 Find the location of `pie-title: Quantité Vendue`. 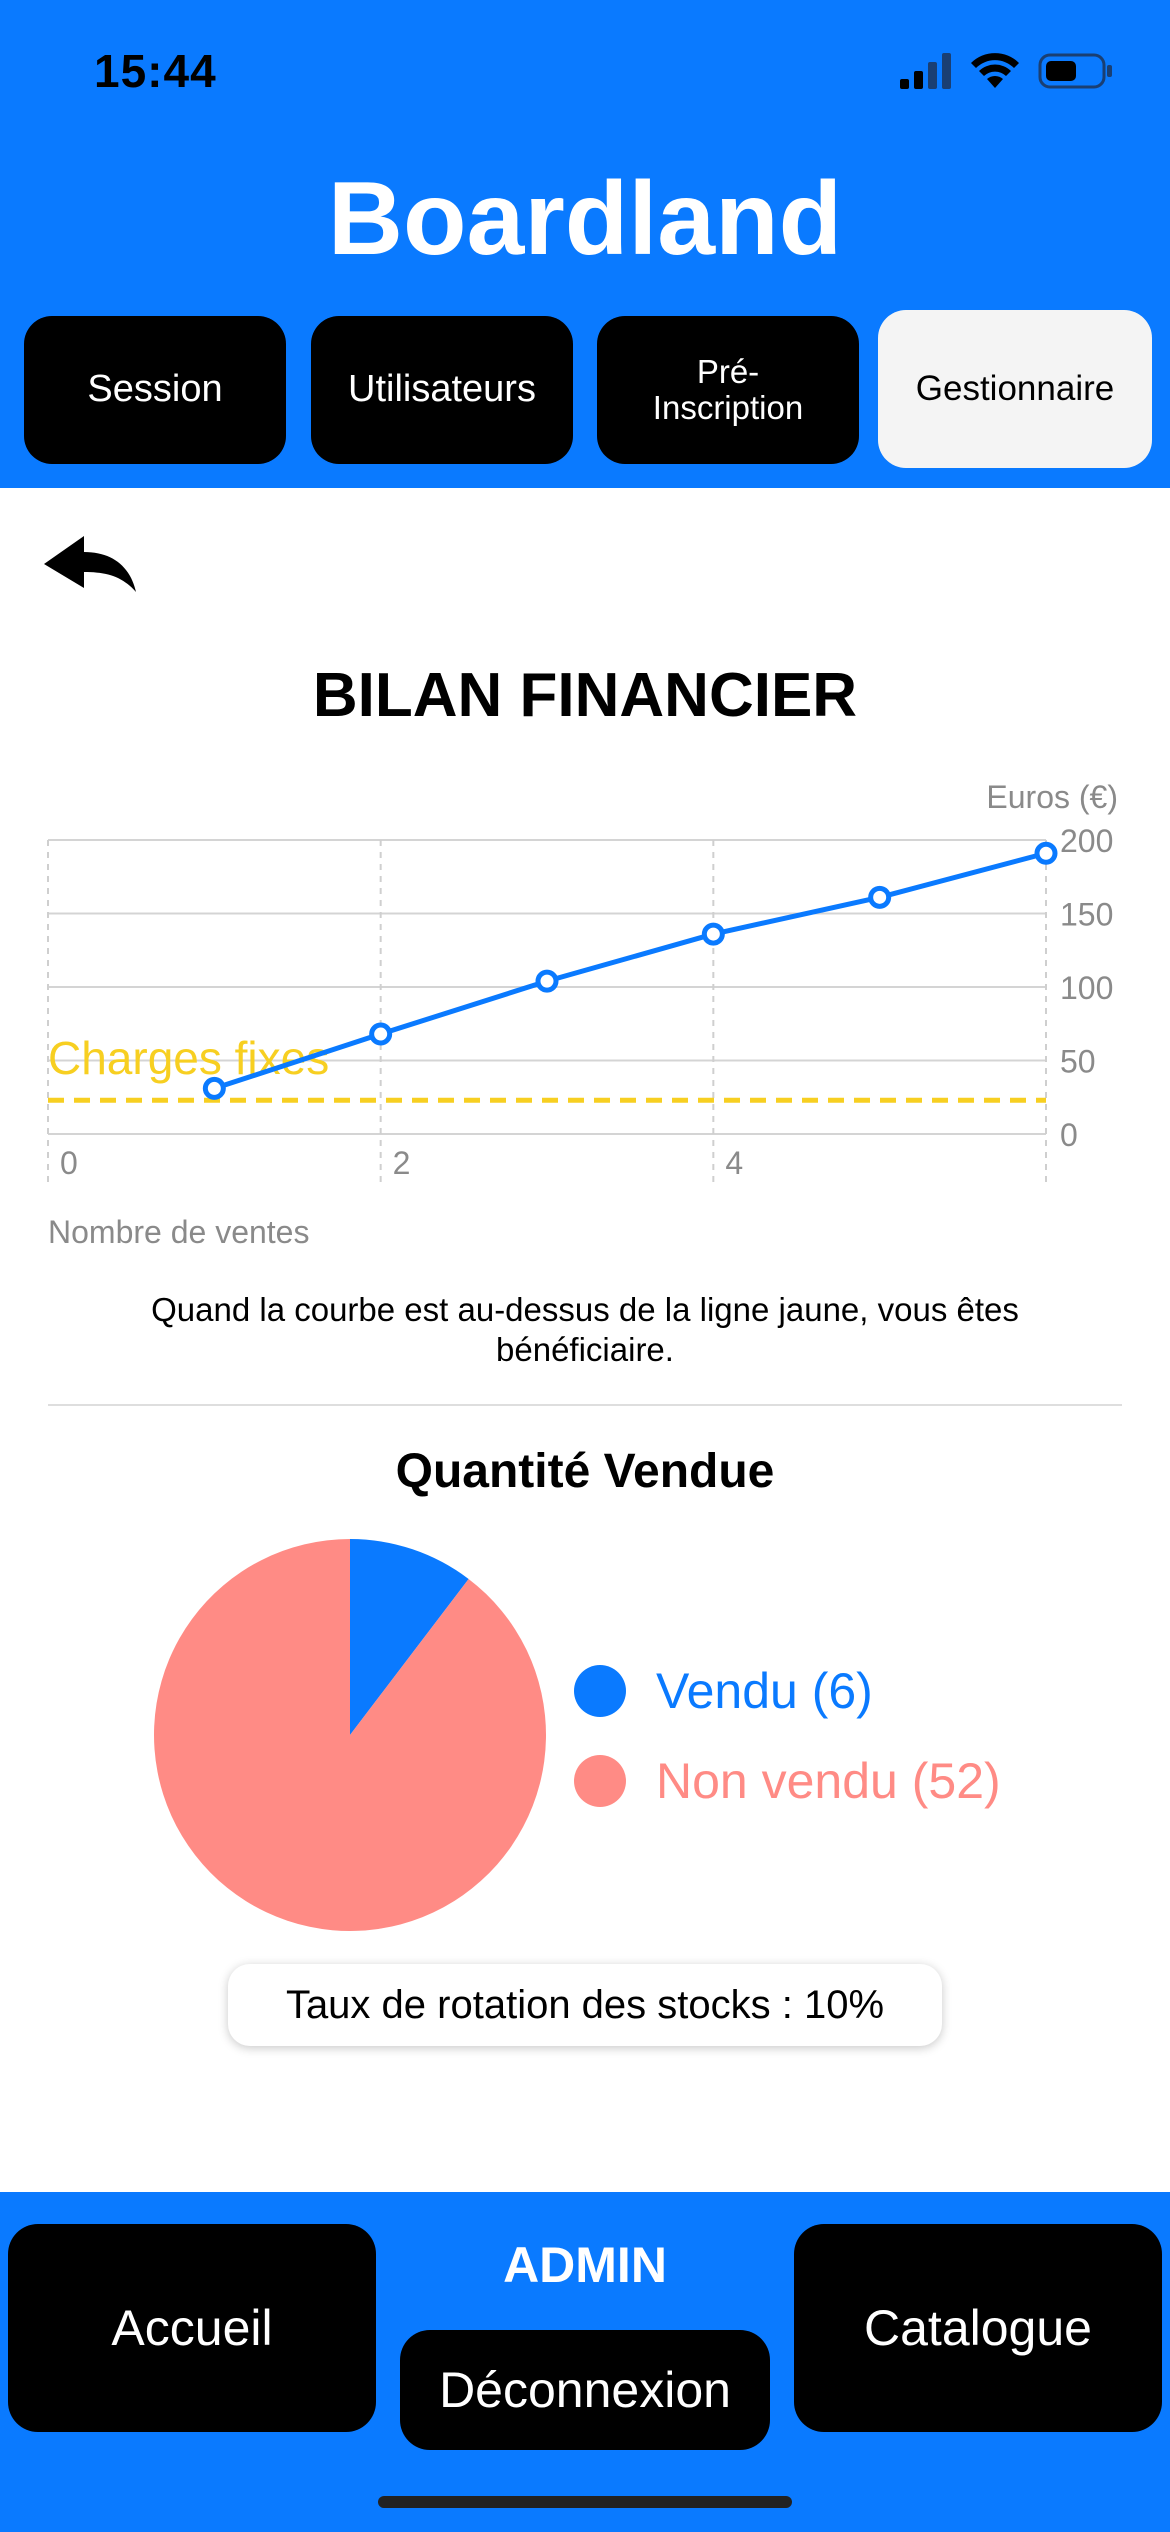

pie-title: Quantité Vendue is located at coordinates (585, 1471).